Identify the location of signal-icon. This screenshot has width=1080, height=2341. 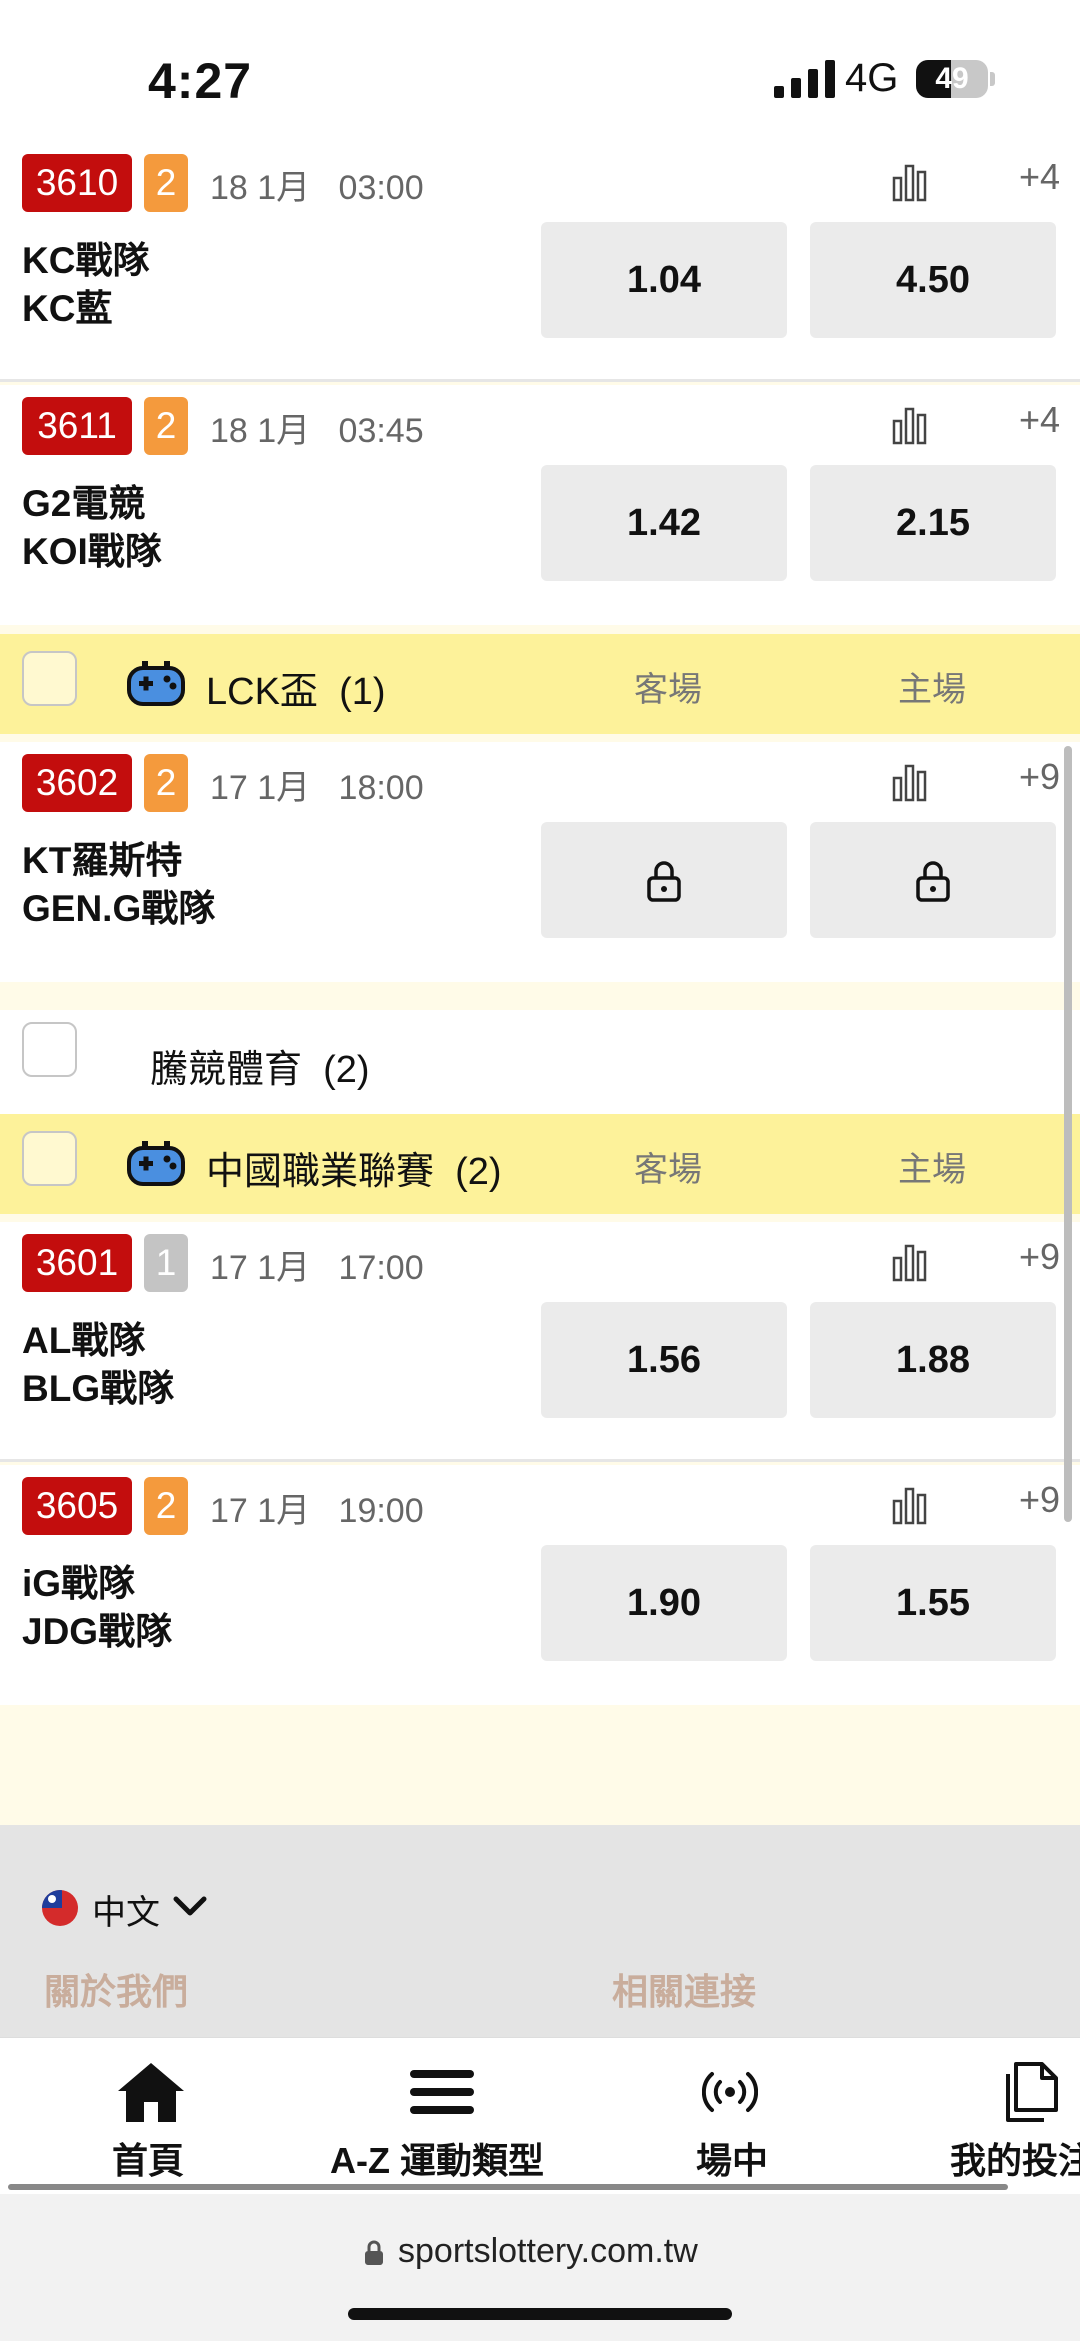
(804, 79).